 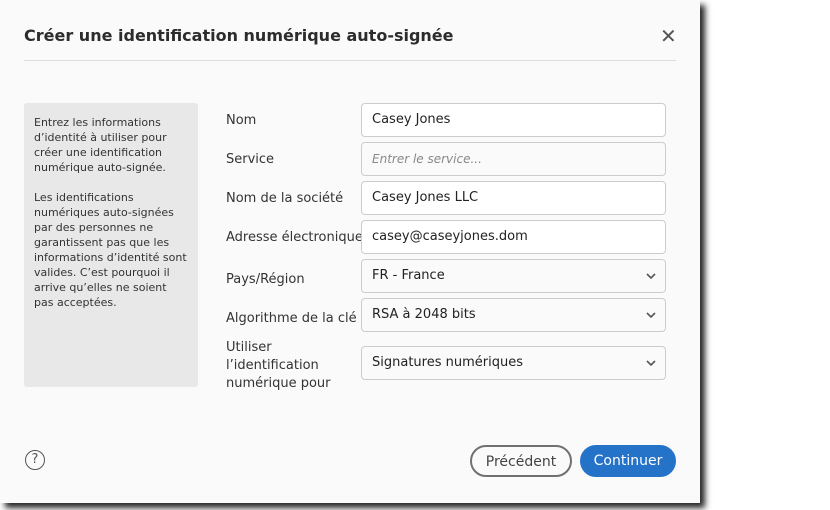 What do you see at coordinates (35, 460) in the screenshot?
I see `help-icon: ?` at bounding box center [35, 460].